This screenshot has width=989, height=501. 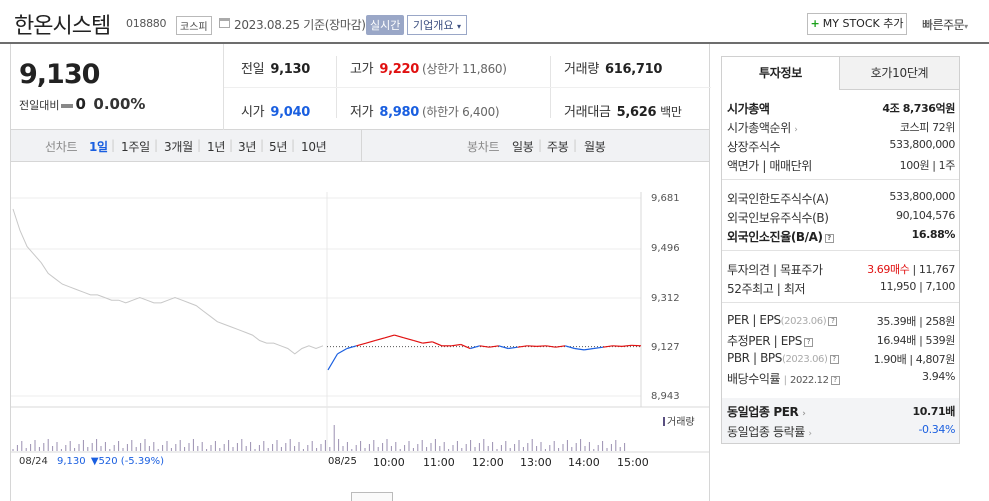 I want to click on legend-price: 9,130, so click(x=71, y=461).